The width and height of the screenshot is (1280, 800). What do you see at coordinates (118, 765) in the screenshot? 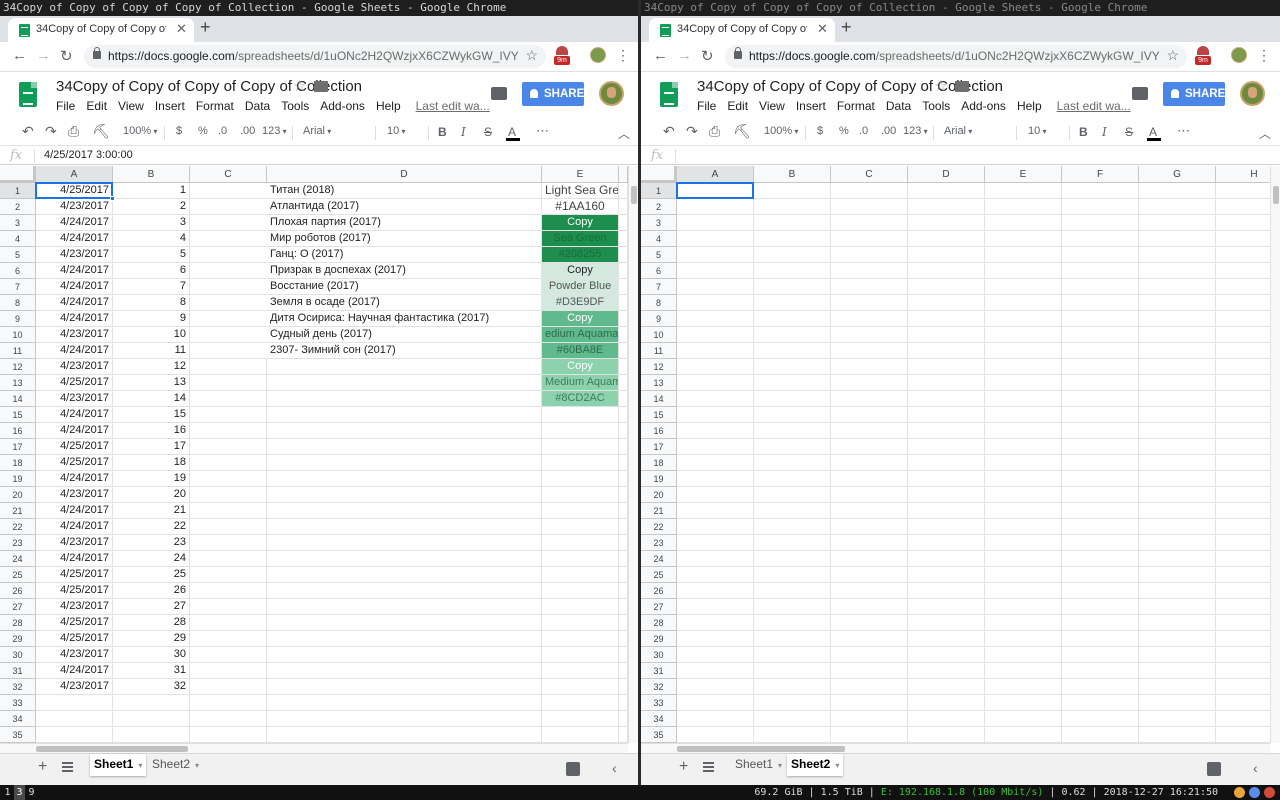
I see `sheet-tab-sheet1: Sheet1 ▾` at bounding box center [118, 765].